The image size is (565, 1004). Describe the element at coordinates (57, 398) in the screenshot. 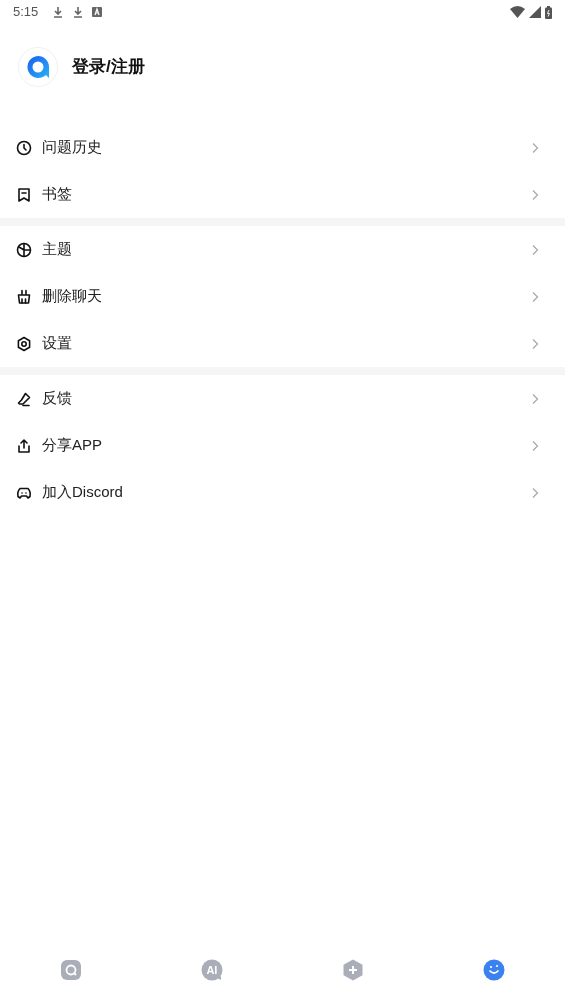

I see `menu-item: 反馈` at that location.